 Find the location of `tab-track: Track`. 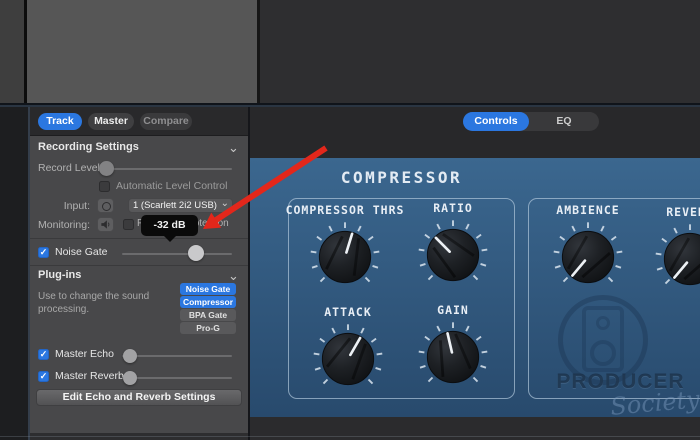

tab-track: Track is located at coordinates (60, 121).